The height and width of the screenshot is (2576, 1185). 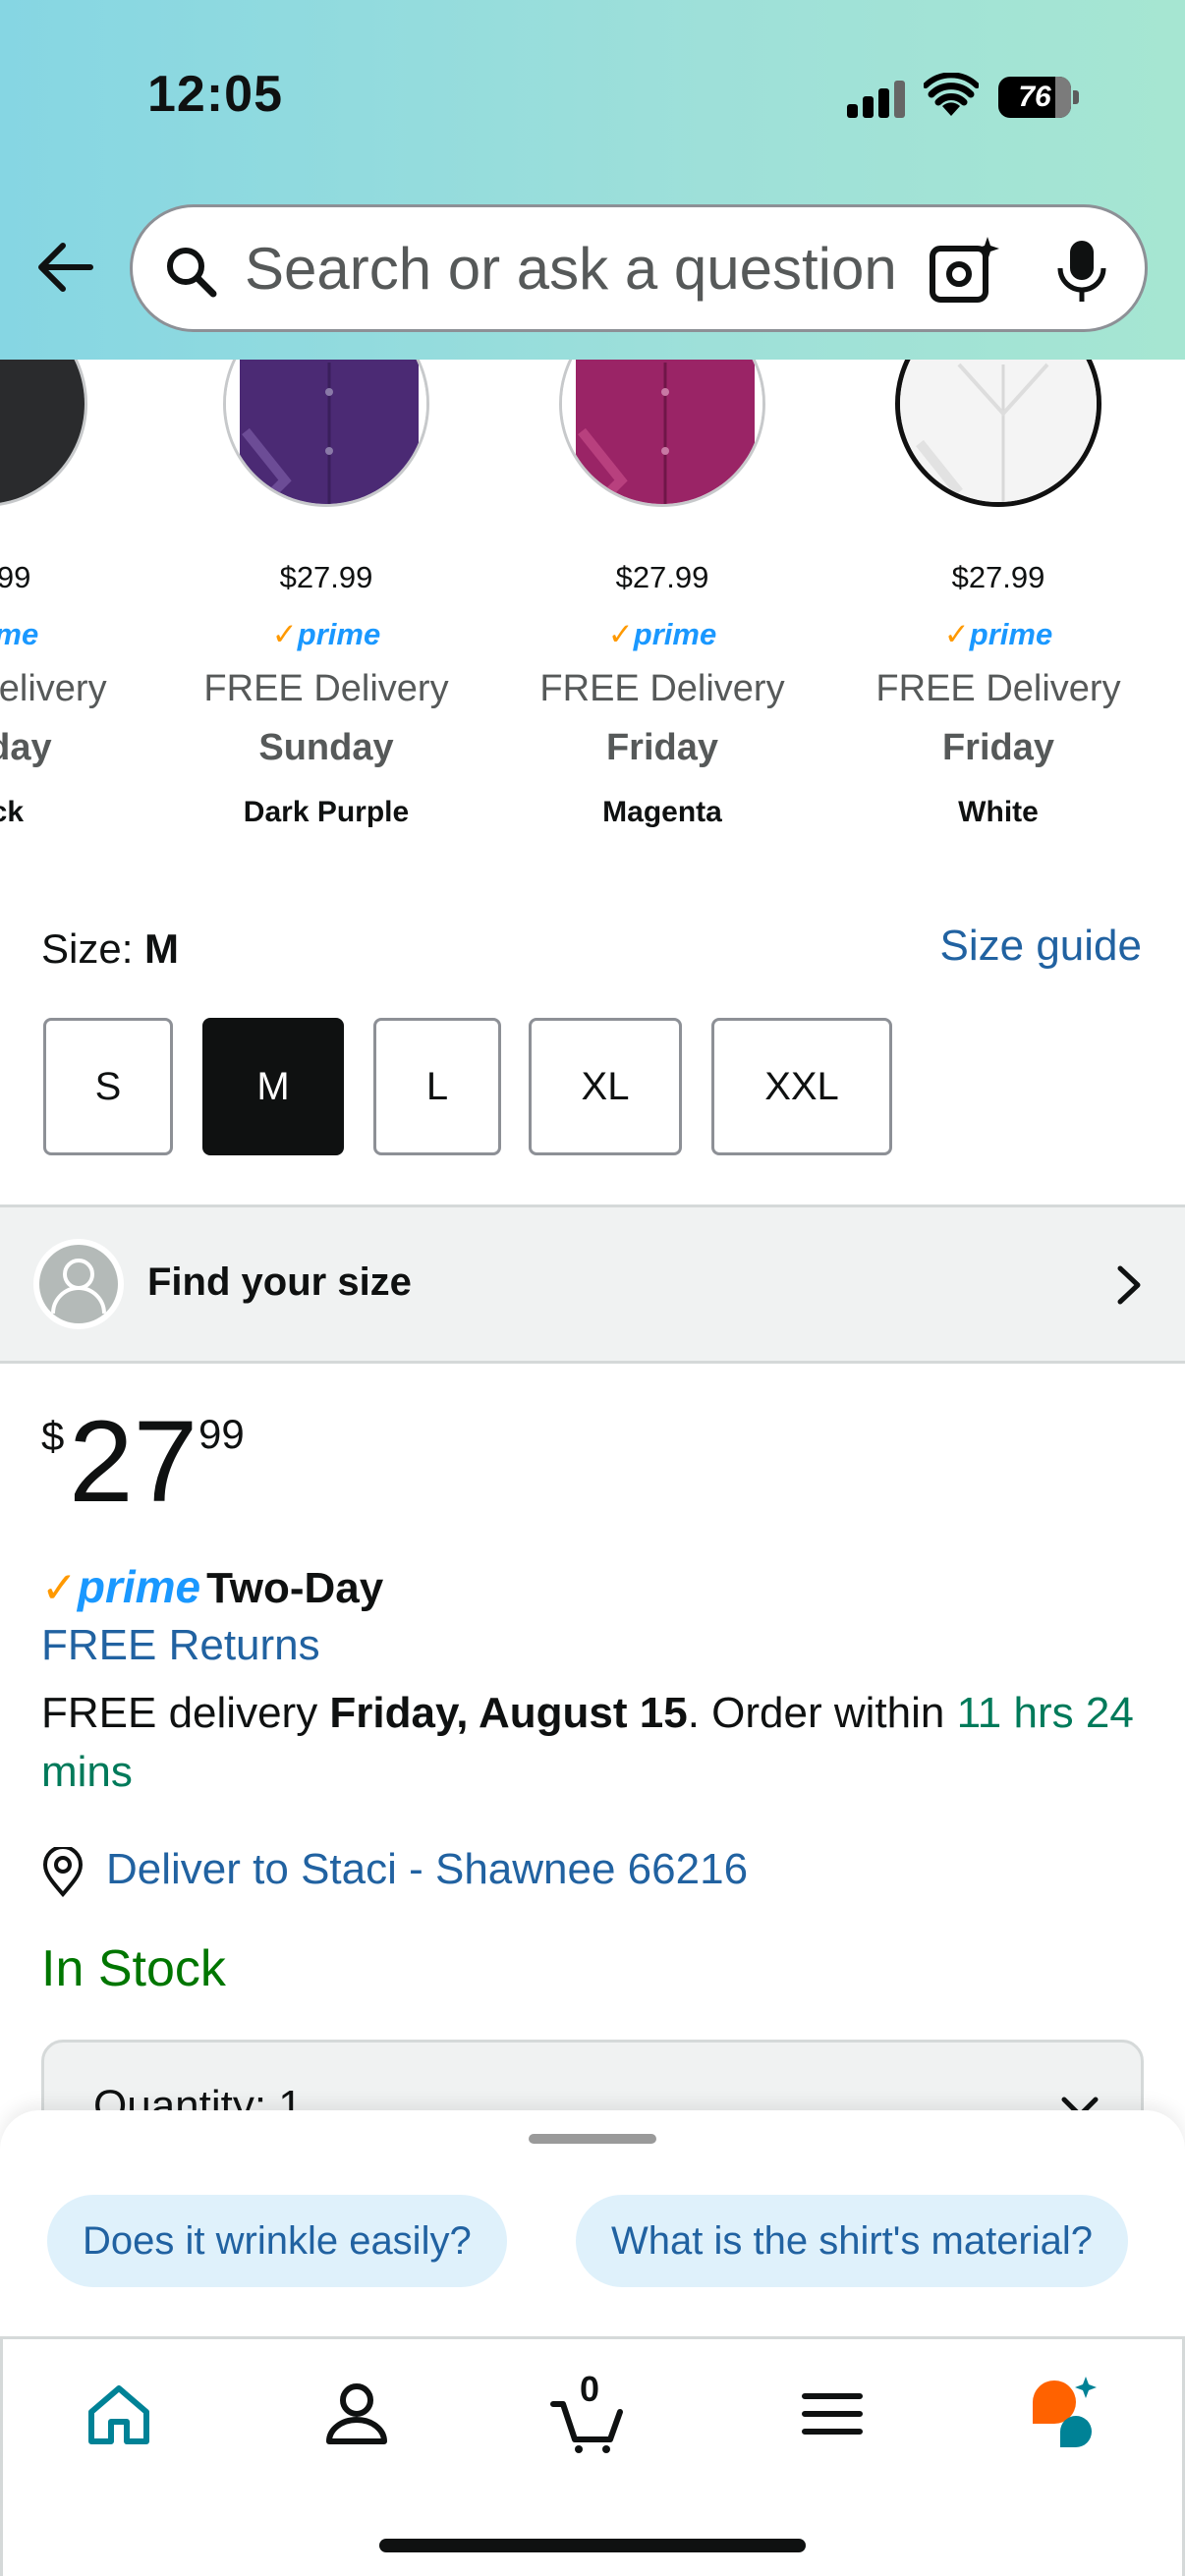 What do you see at coordinates (139, 1586) in the screenshot?
I see `prime-logo: prime` at bounding box center [139, 1586].